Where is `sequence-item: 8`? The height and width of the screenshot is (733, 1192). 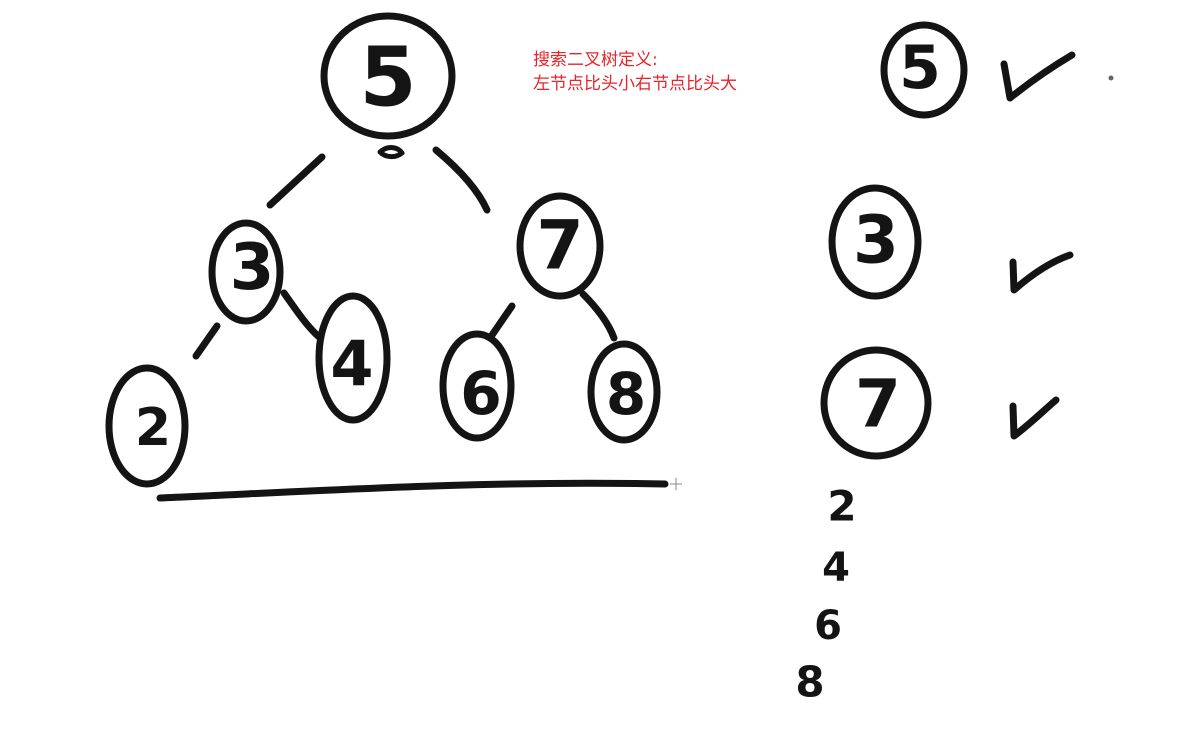 sequence-item: 8 is located at coordinates (809, 682).